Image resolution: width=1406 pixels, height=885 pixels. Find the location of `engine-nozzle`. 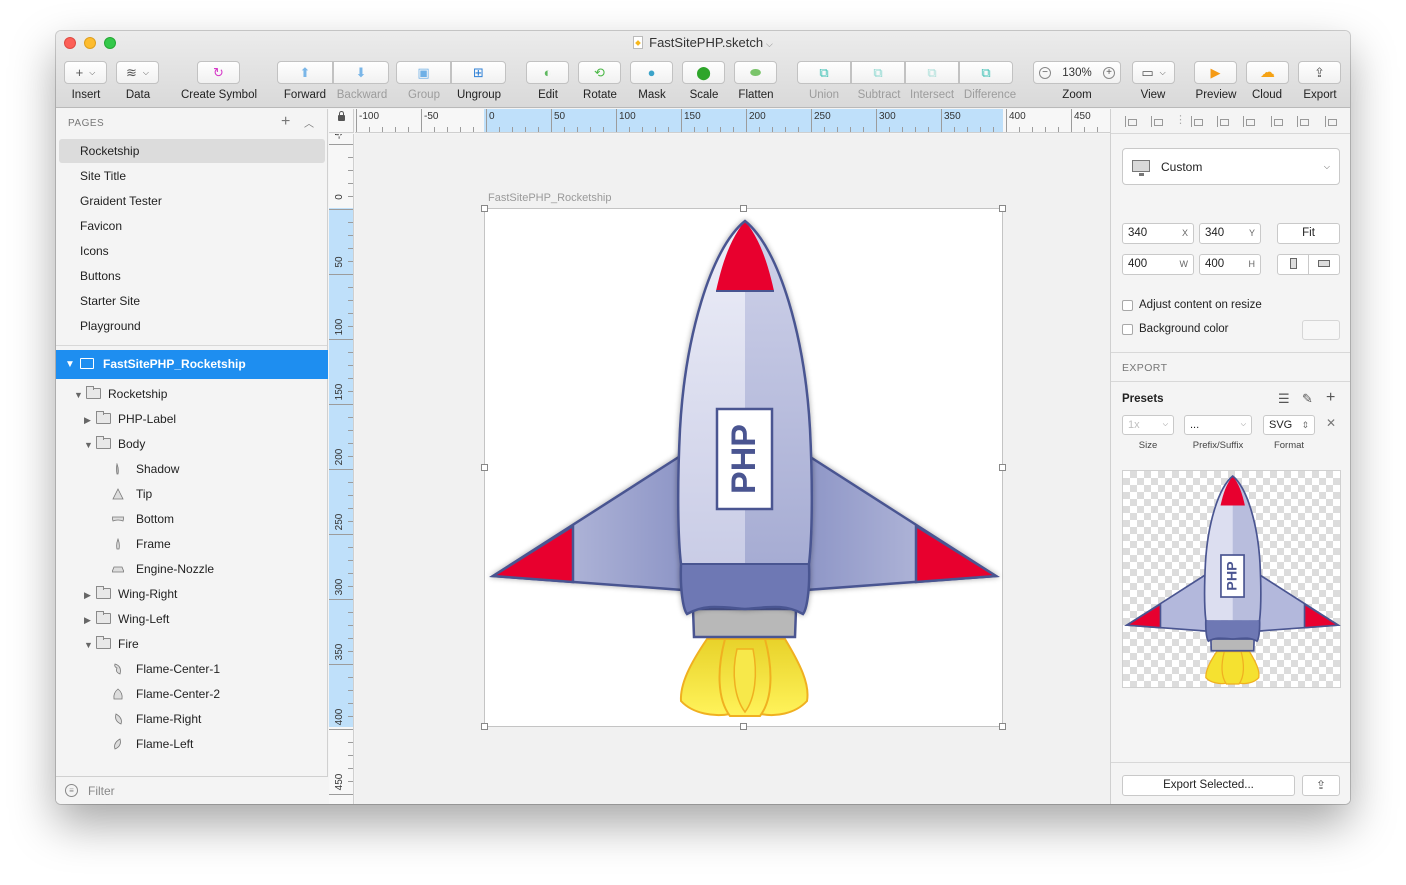

engine-nozzle is located at coordinates (744, 623).